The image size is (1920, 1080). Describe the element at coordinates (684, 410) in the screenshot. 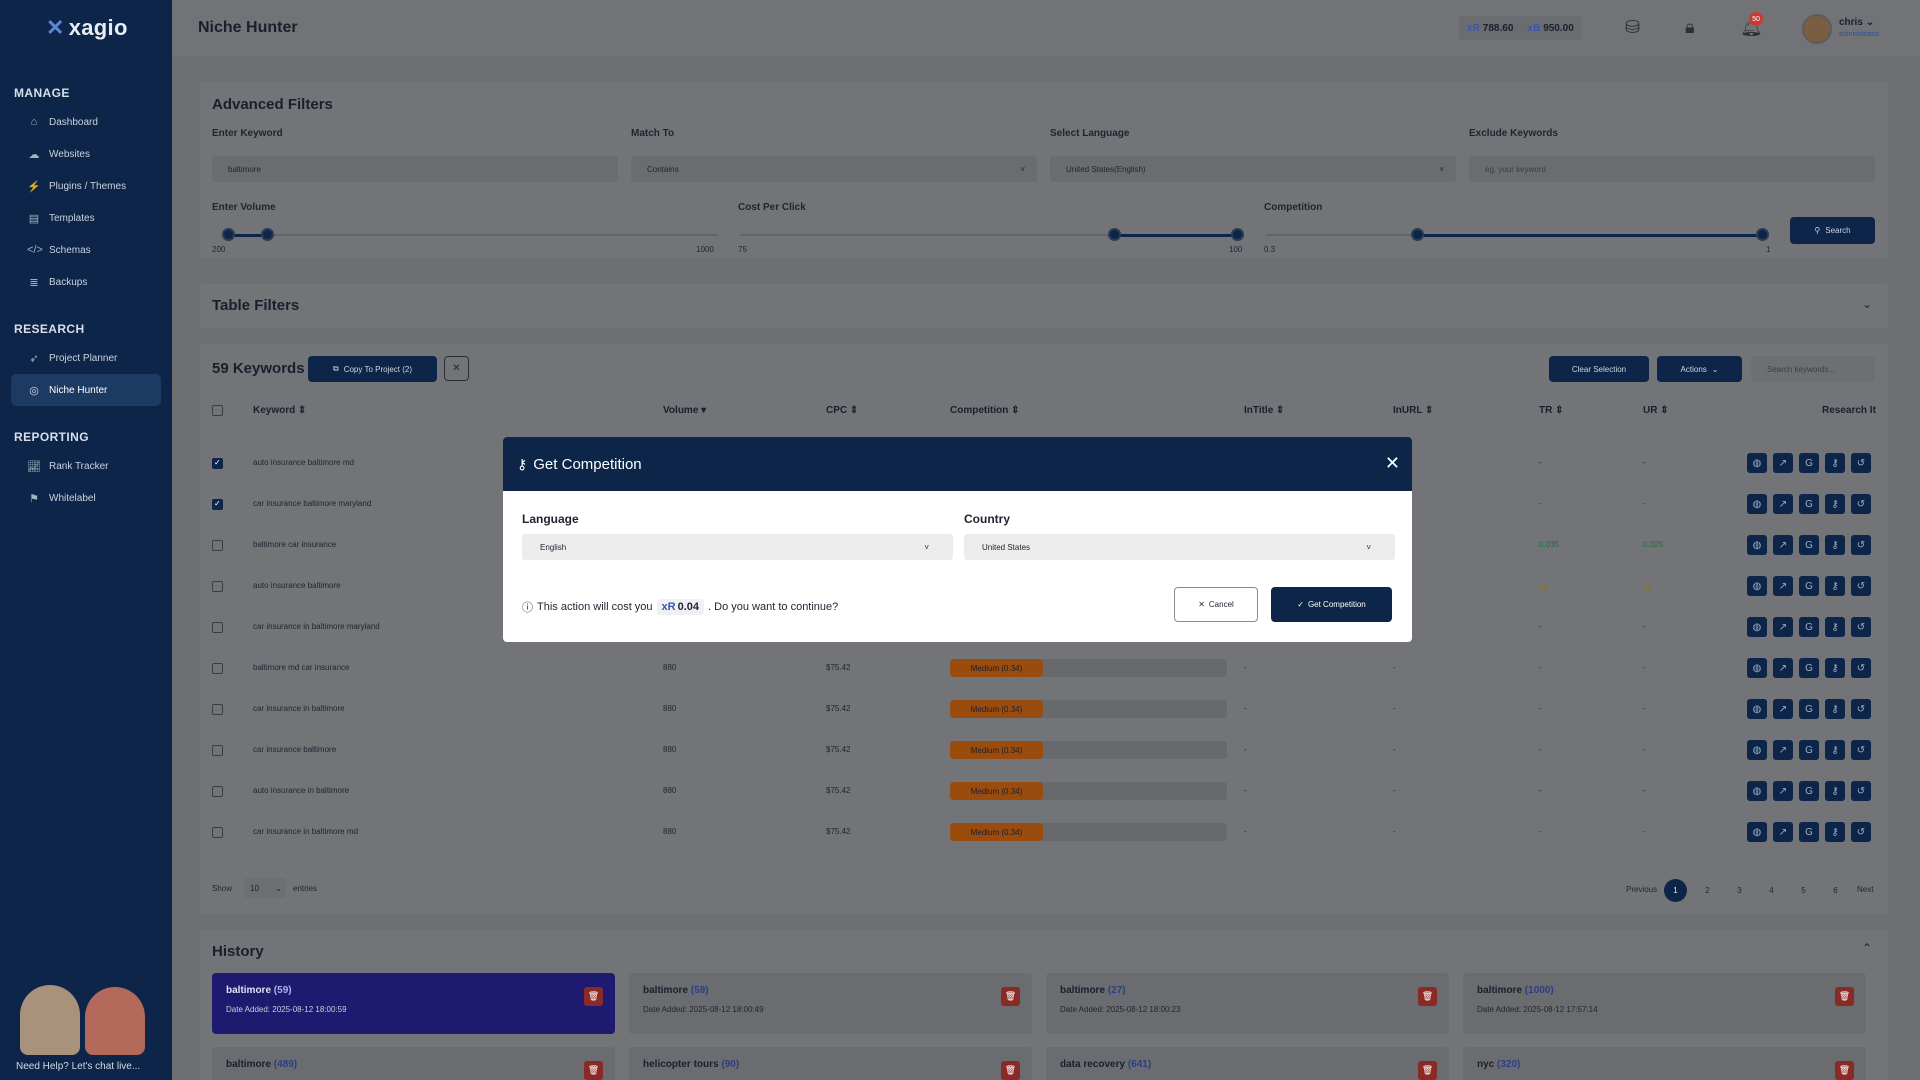

I see `column-volume: Volume ▾` at that location.